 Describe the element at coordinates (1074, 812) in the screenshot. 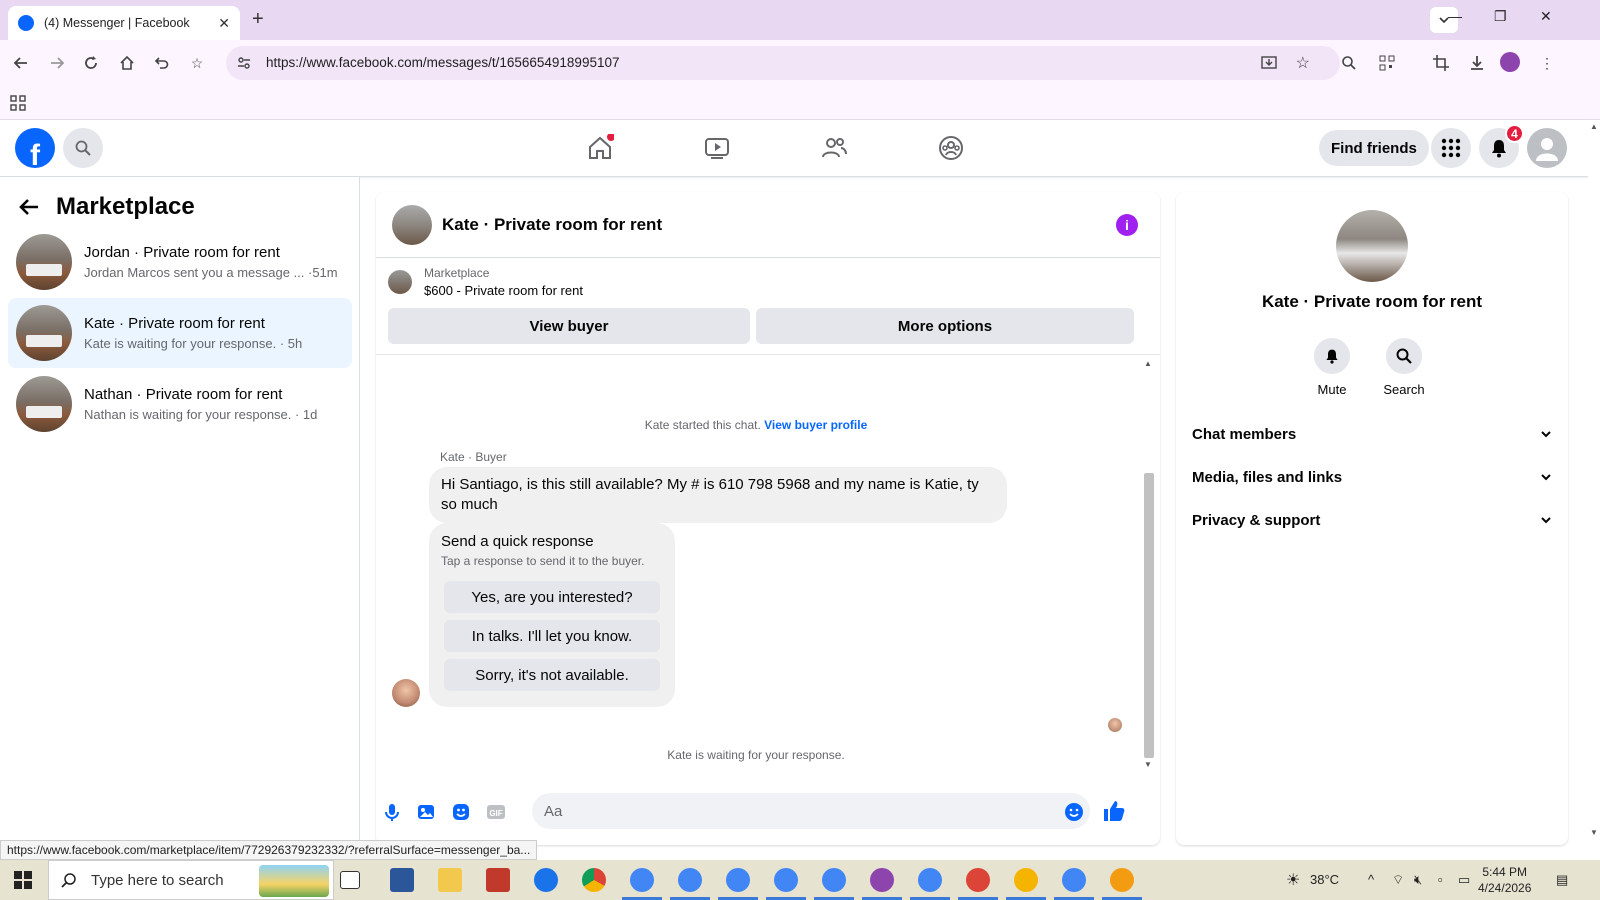

I see `emoji-icon` at that location.